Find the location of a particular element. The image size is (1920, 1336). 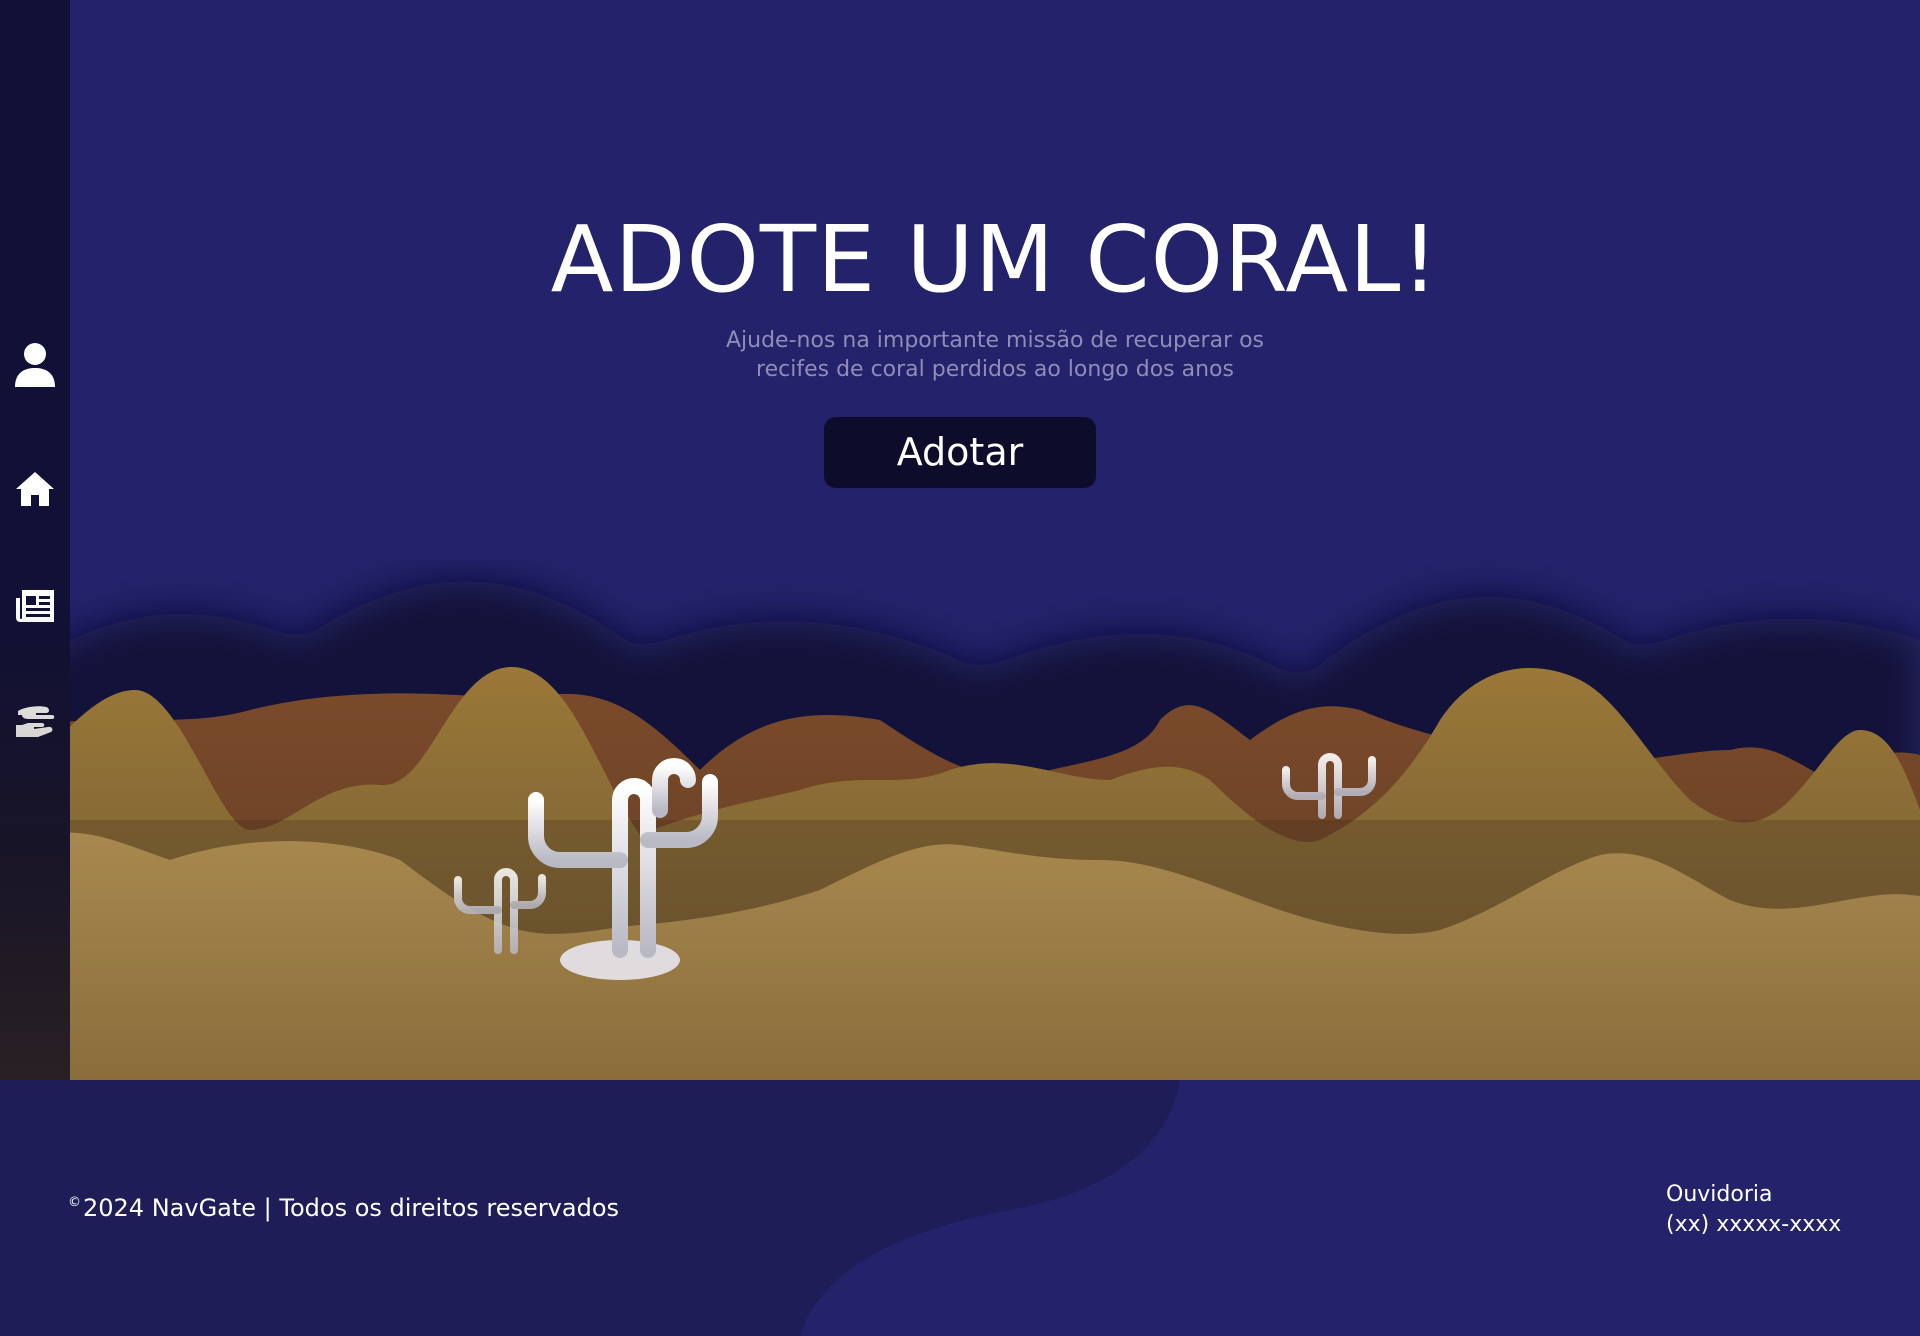

sidebar is located at coordinates (35, 540).